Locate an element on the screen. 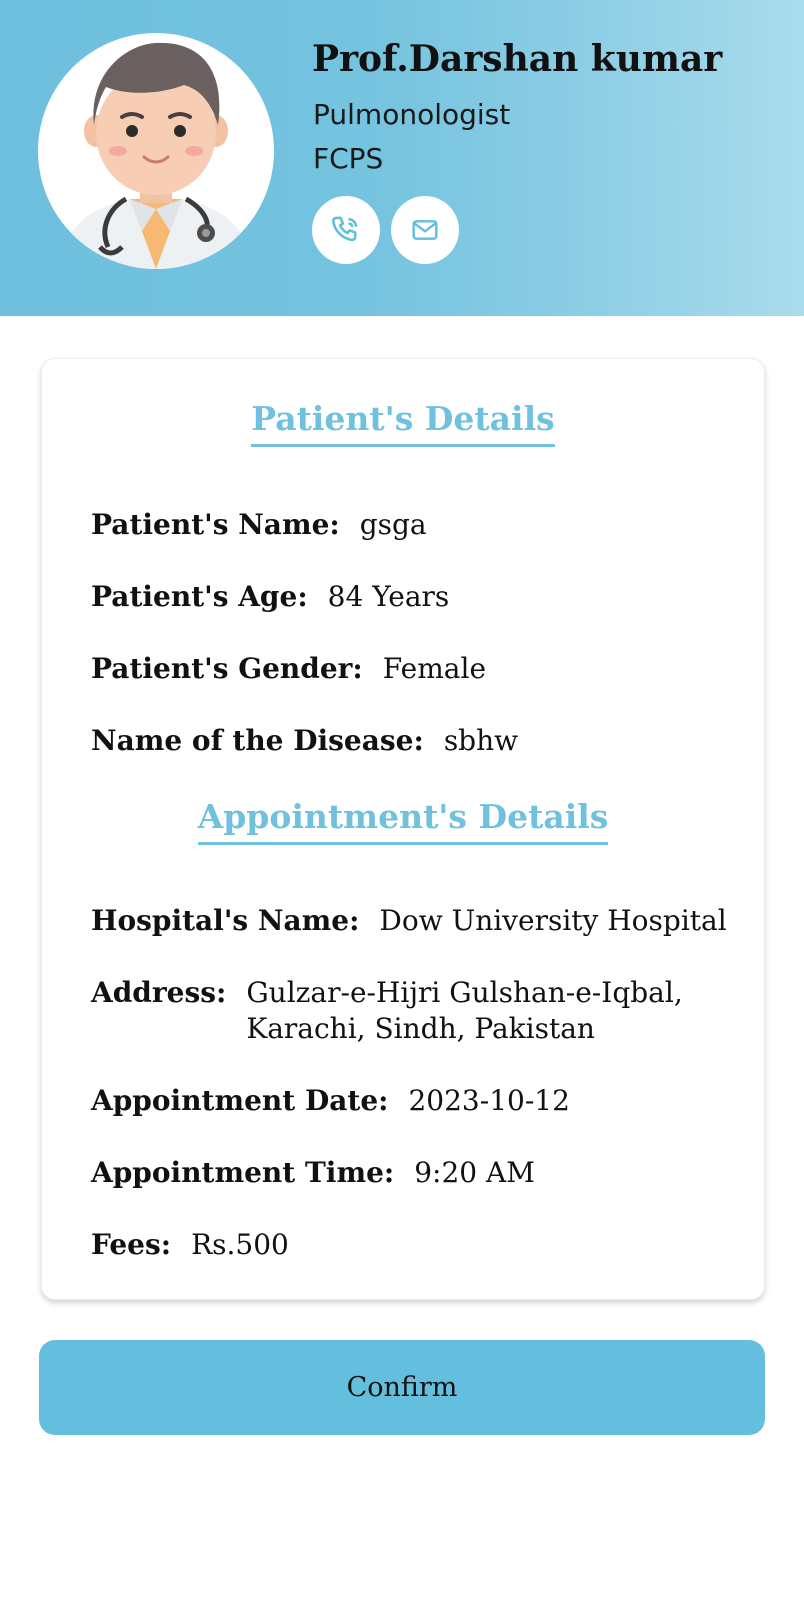 This screenshot has height=1600, width=804. appointment-details-title: Appointment's Details is located at coordinates (403, 821).